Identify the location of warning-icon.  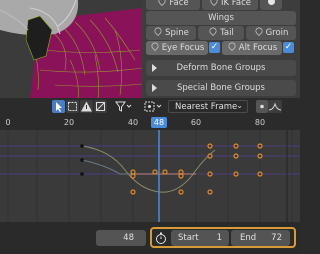
(86, 106).